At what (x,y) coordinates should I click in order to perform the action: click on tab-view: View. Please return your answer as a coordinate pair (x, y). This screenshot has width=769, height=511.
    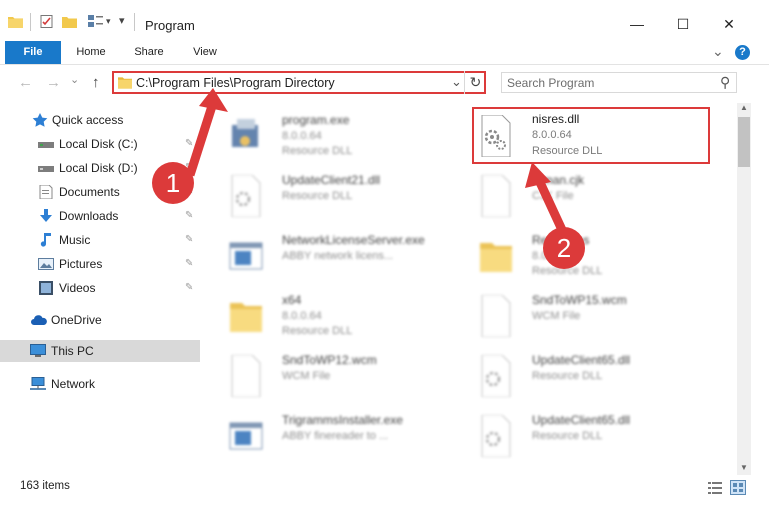
    Looking at the image, I should click on (205, 52).